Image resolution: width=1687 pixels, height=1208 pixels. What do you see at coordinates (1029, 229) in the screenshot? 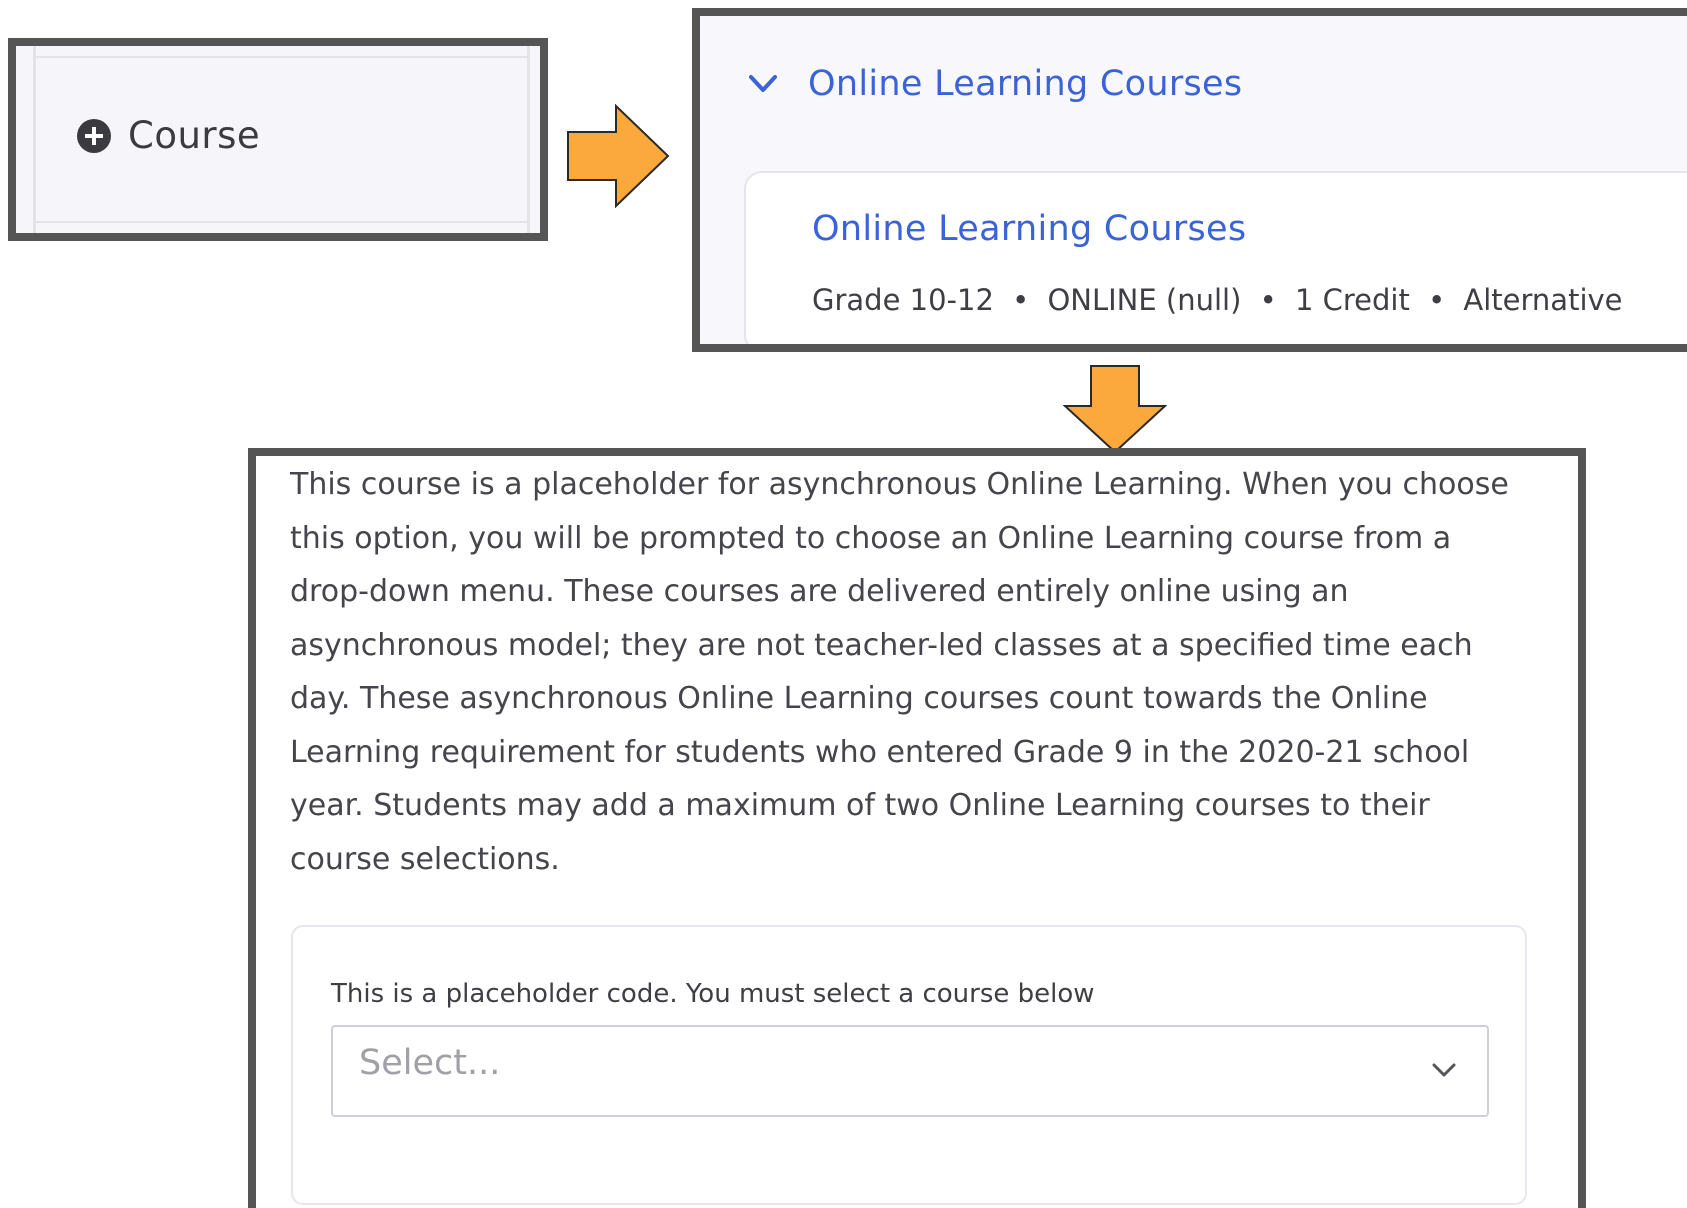
I see `course-title: Online Learning Courses` at bounding box center [1029, 229].